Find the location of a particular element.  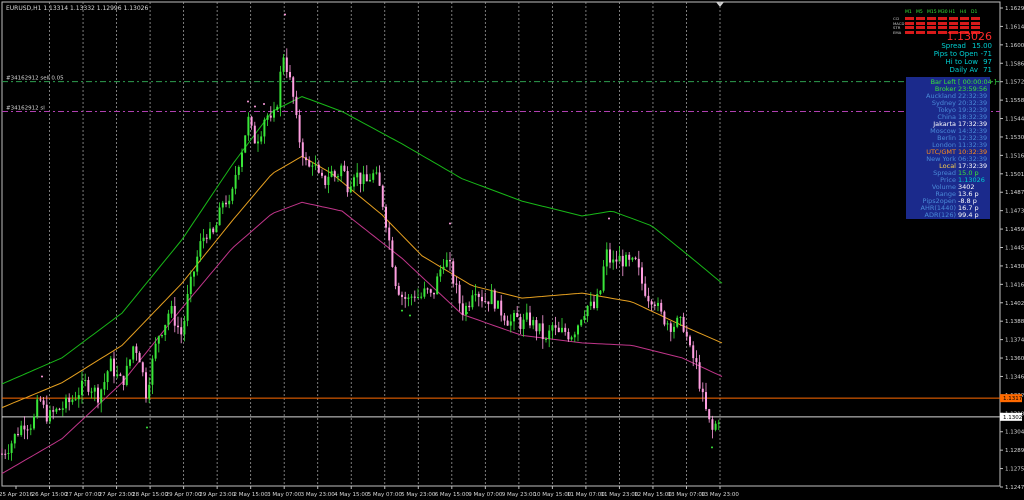

time-tick-label: 11 May 07:00 is located at coordinates (586, 495).